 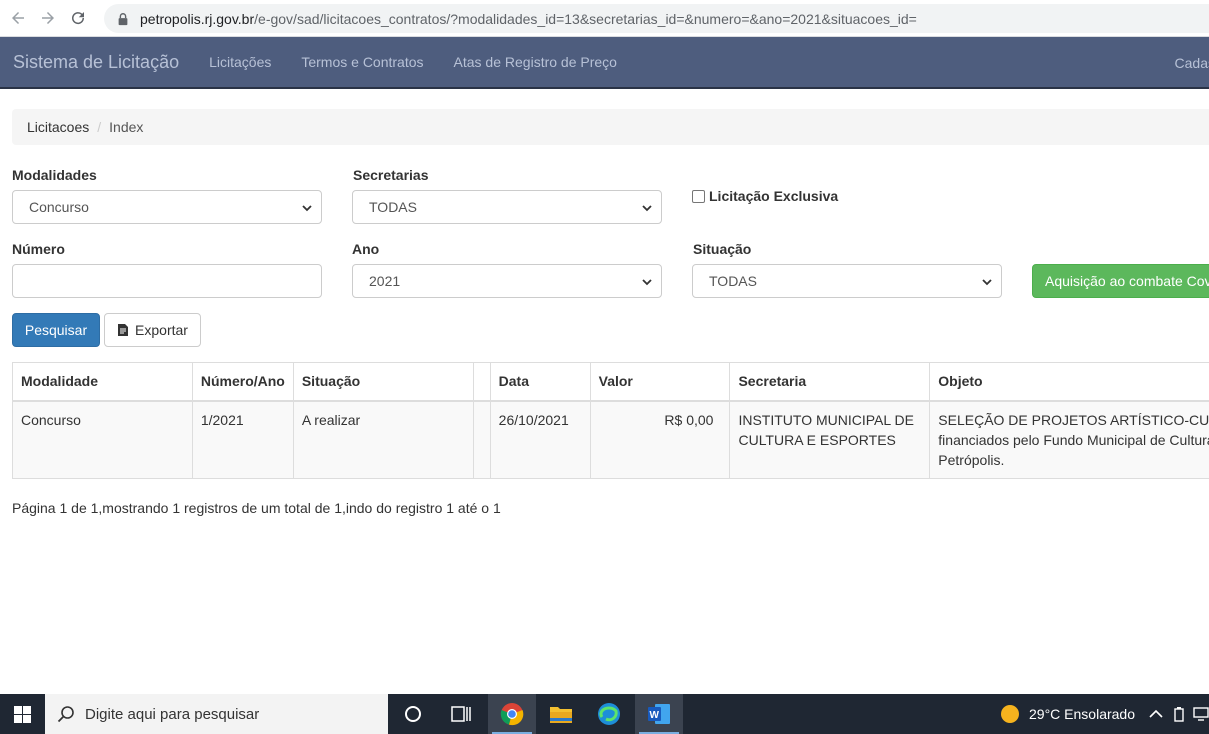 What do you see at coordinates (733, 281) in the screenshot?
I see `situacao-value: TODAS` at bounding box center [733, 281].